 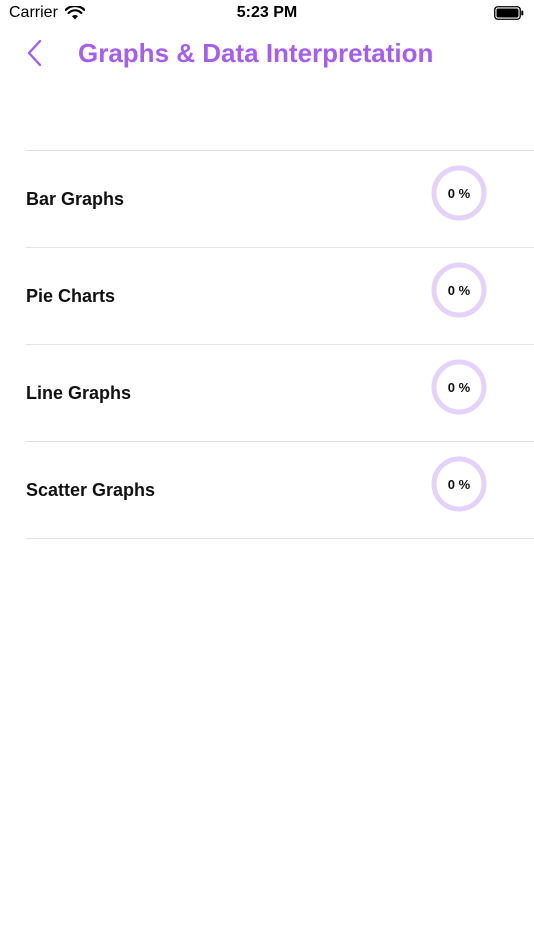 I want to click on status-bar: Carrier 5:23 PM, so click(x=267, y=14).